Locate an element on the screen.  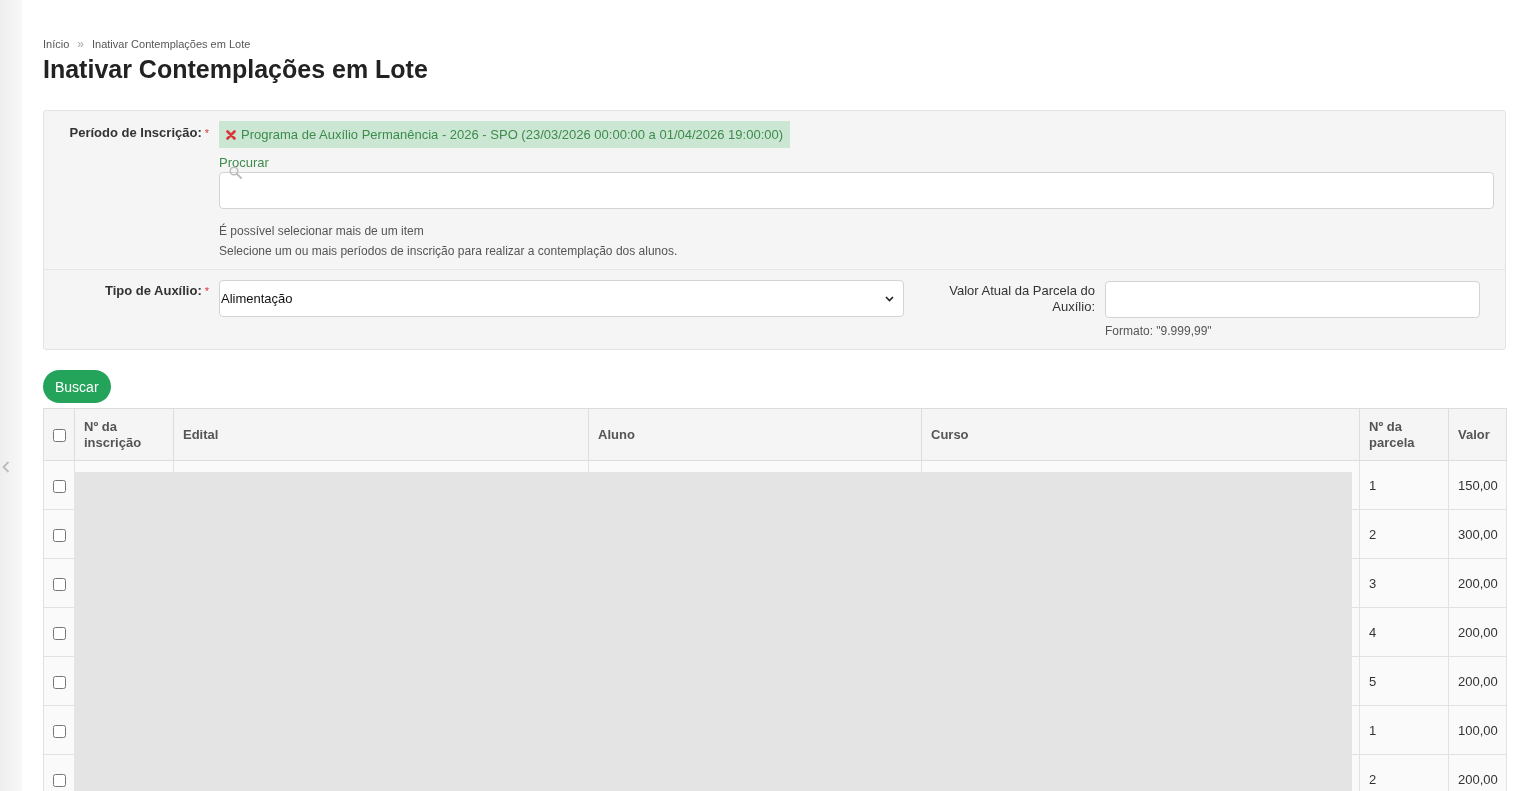
column-header: Nº da inscrição is located at coordinates (124, 434).